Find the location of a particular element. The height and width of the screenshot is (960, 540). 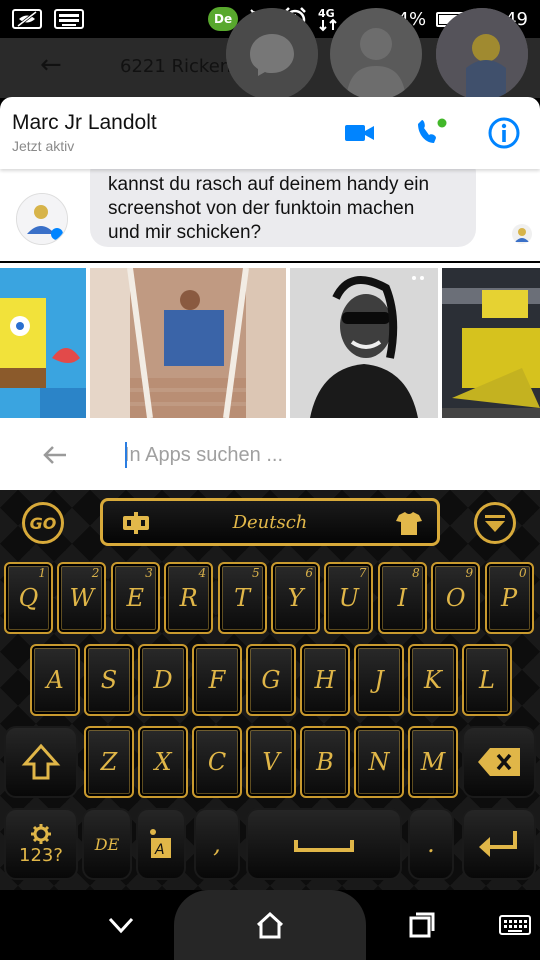

contact-status: Jetzt aktiv is located at coordinates (43, 146).